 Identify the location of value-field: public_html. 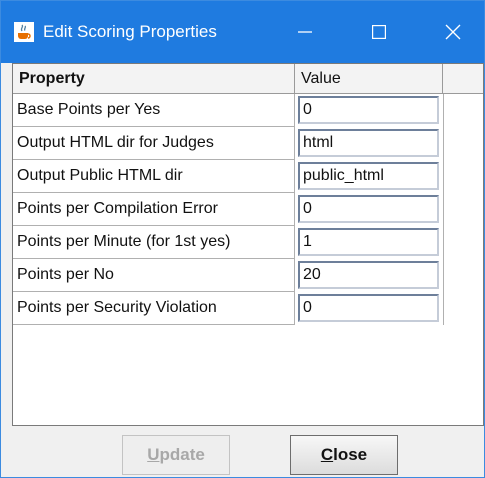
(368, 176).